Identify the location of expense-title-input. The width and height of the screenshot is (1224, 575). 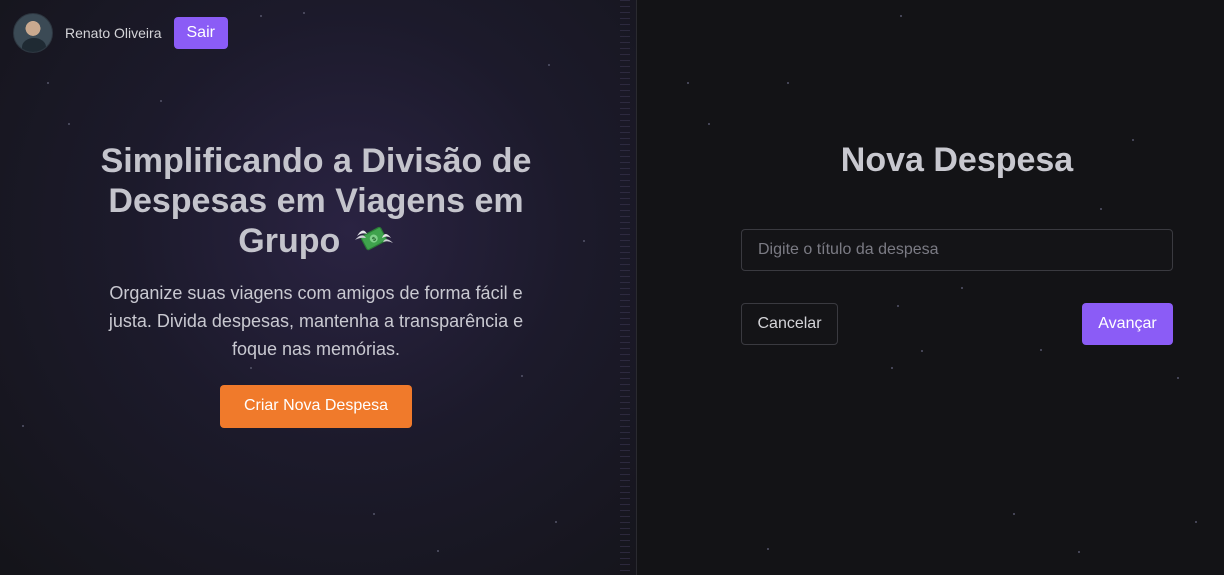
(957, 250).